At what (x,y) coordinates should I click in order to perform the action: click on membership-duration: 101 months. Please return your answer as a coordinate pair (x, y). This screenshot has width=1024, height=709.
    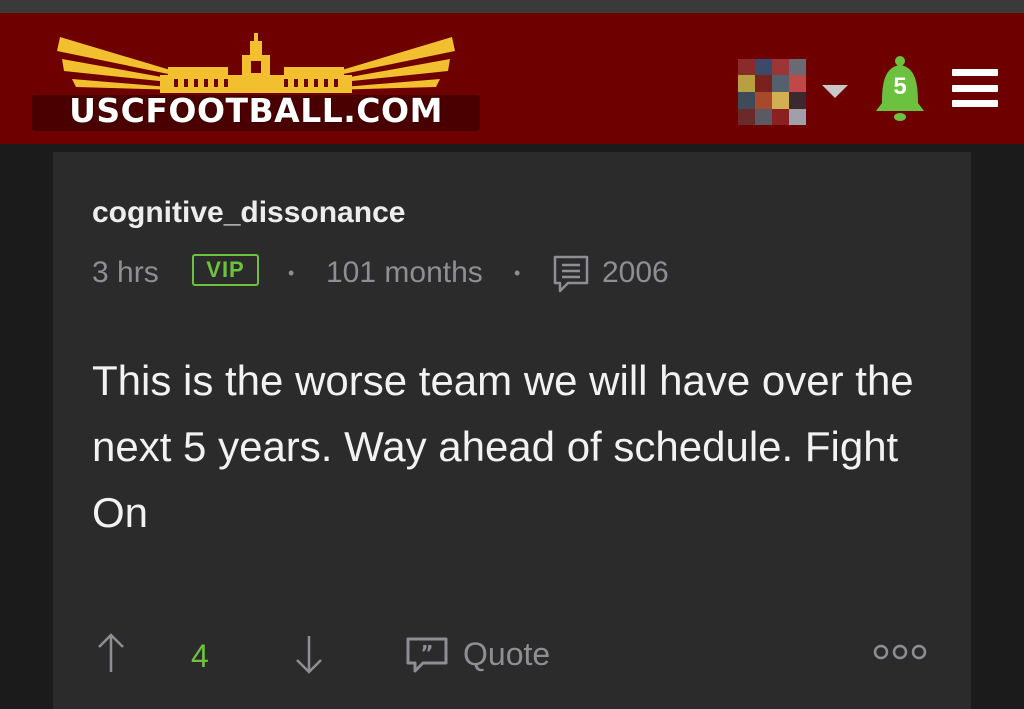
    Looking at the image, I should click on (404, 272).